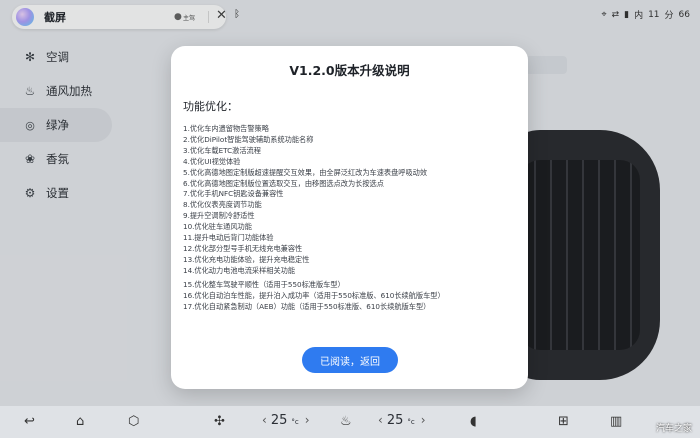  Describe the element at coordinates (563, 421) in the screenshot. I see `apps-grid-icon: ⊞` at that location.